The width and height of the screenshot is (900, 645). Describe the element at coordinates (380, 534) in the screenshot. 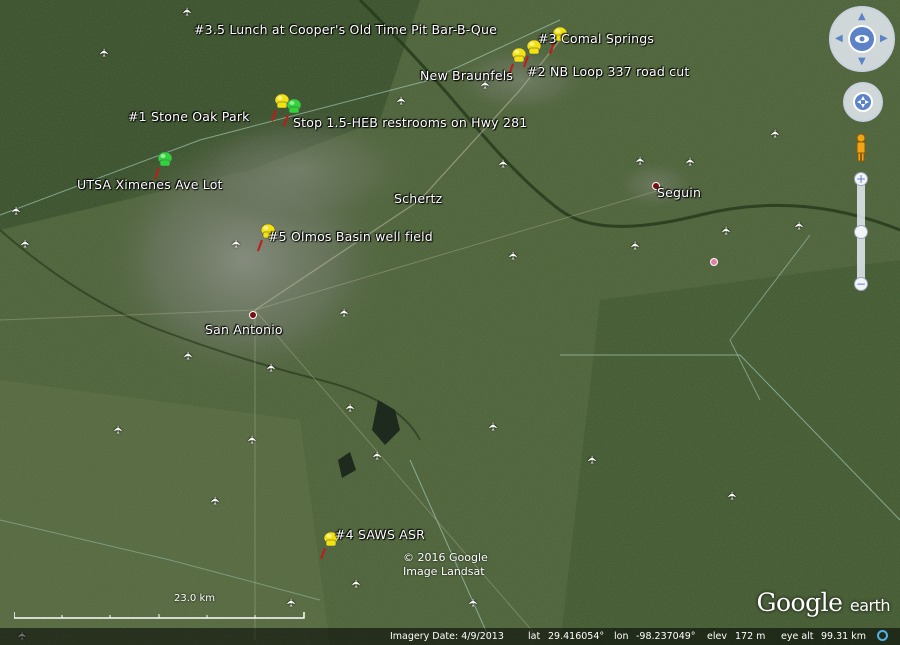

I see `label-stop-4: #4 SAWS ASR` at that location.